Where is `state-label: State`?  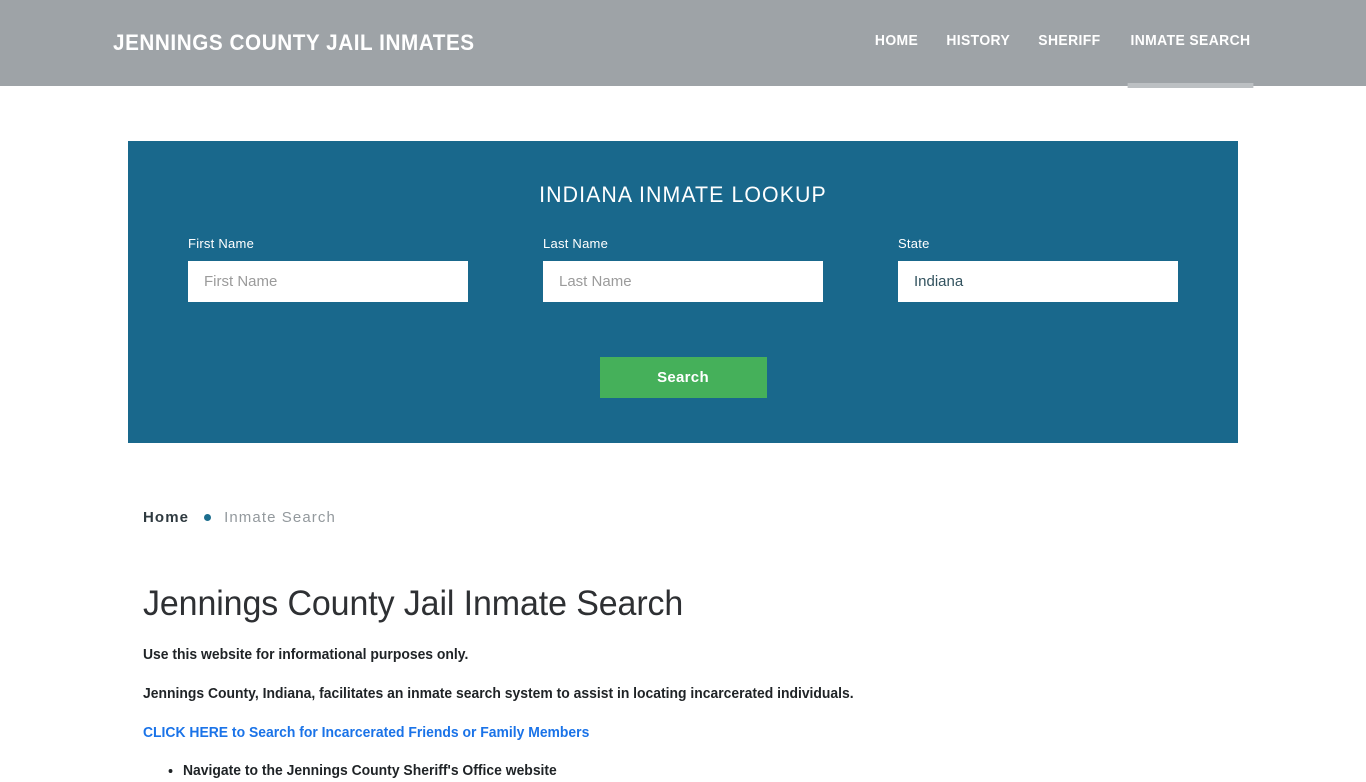
state-label: State is located at coordinates (914, 243).